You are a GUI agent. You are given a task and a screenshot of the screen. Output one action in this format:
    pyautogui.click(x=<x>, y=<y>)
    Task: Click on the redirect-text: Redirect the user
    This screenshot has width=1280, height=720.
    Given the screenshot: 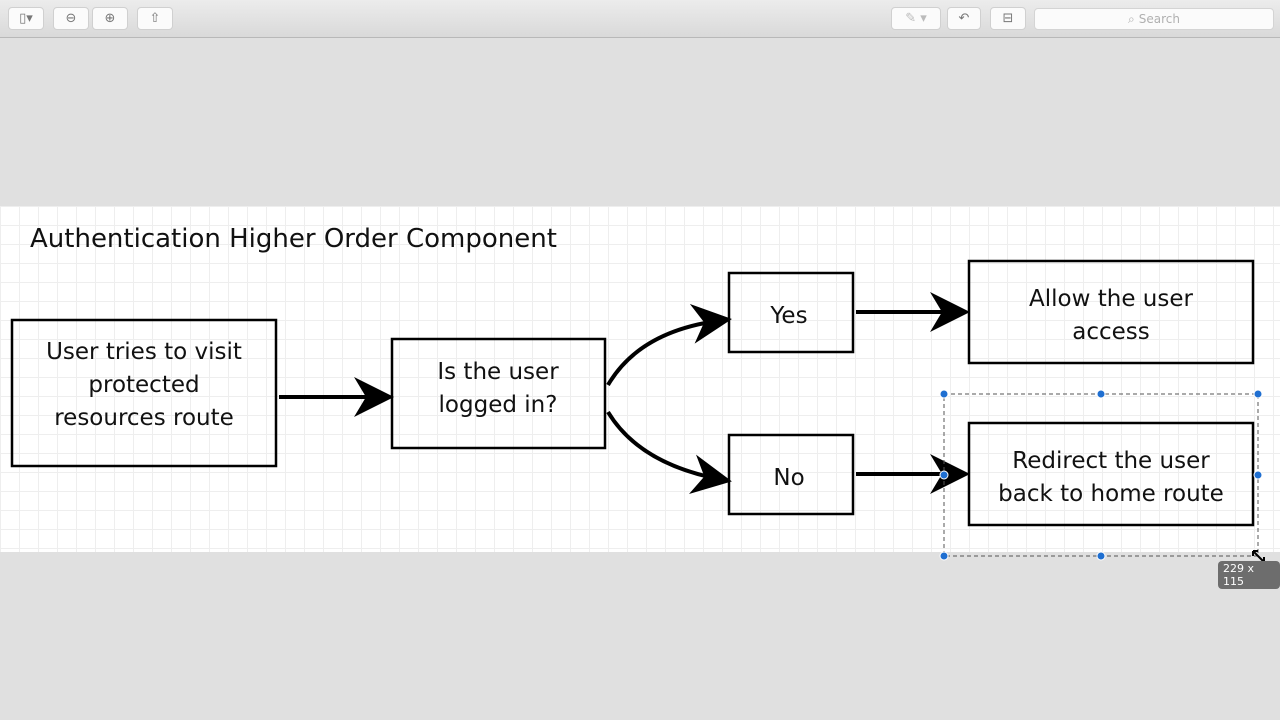 What is the action you would take?
    pyautogui.click(x=1111, y=461)
    